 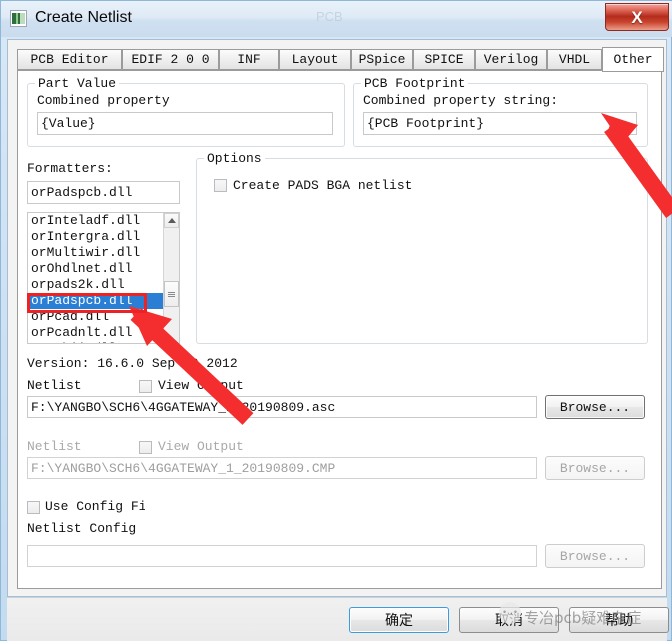 I want to click on netlist-primary-view-output-checkbox, so click(x=145, y=386).